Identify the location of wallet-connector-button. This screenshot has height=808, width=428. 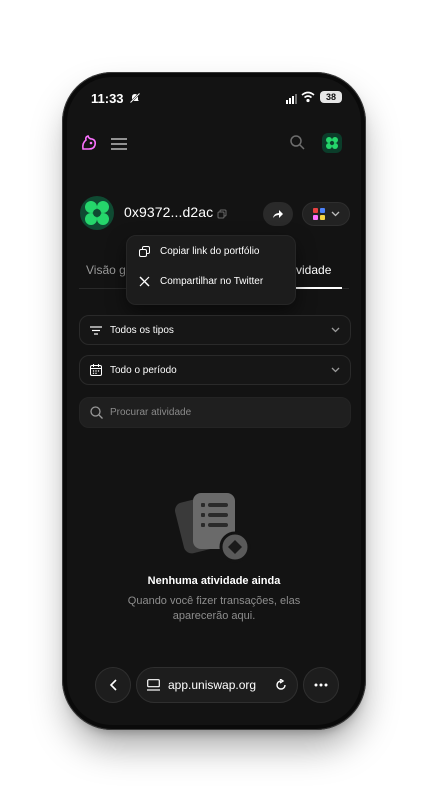
(326, 214).